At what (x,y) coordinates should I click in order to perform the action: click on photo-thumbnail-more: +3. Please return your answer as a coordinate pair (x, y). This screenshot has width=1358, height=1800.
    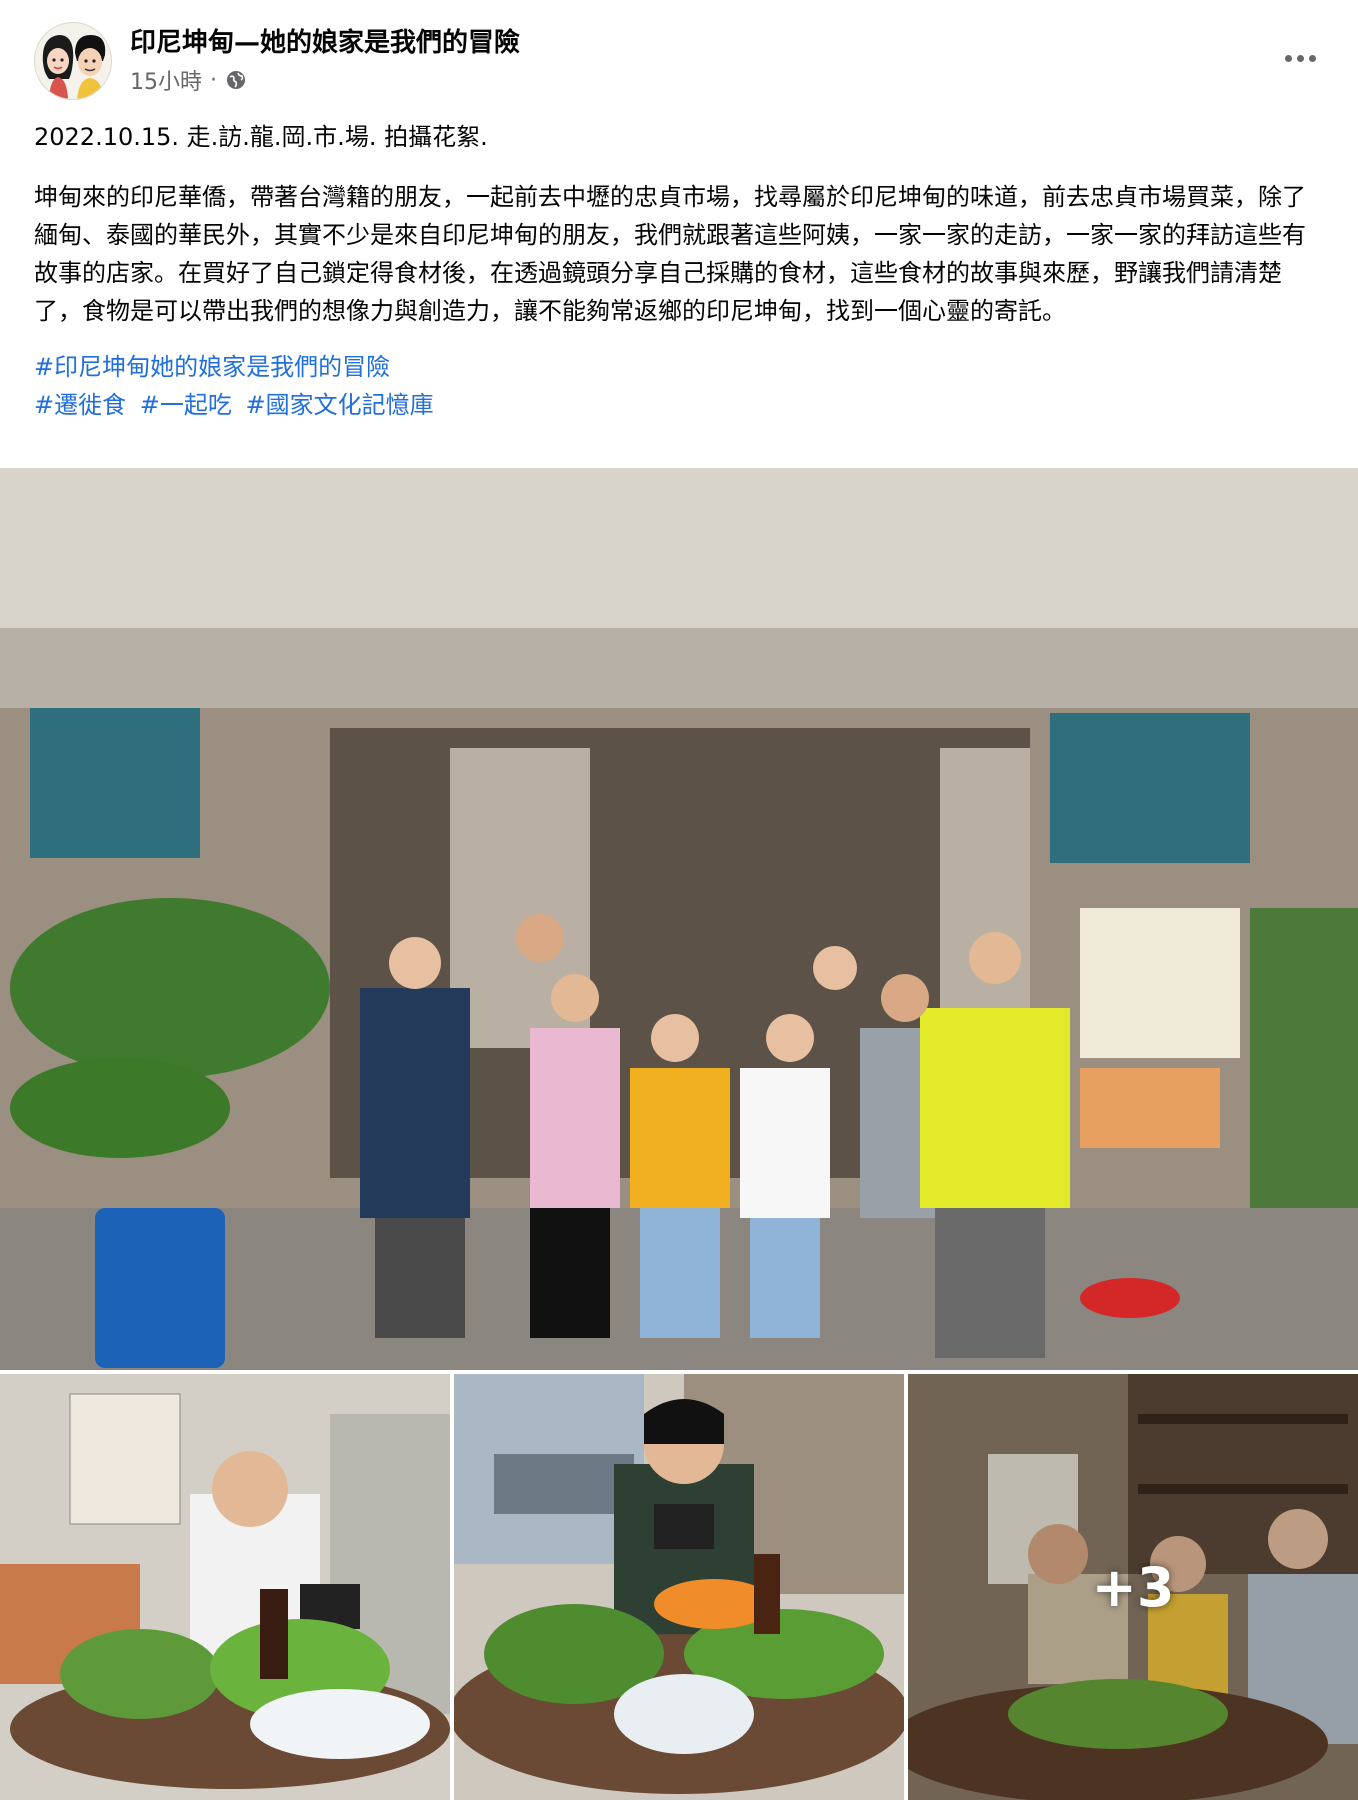
    Looking at the image, I should click on (1133, 1587).